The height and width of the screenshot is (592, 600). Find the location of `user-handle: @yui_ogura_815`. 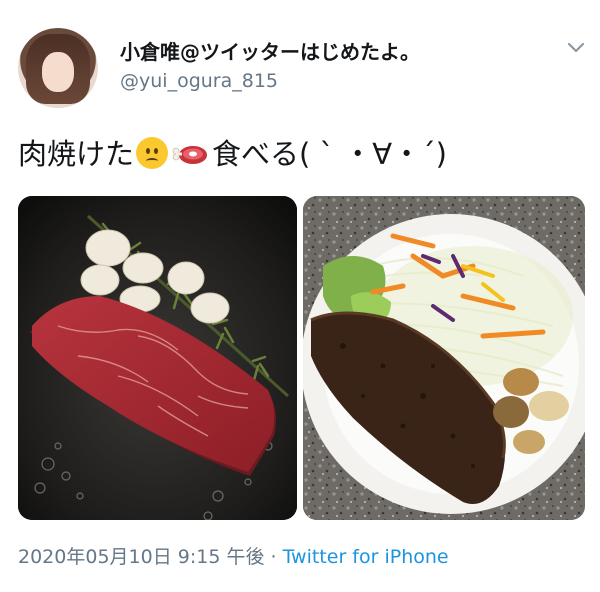

user-handle: @yui_ogura_815 is located at coordinates (199, 81).